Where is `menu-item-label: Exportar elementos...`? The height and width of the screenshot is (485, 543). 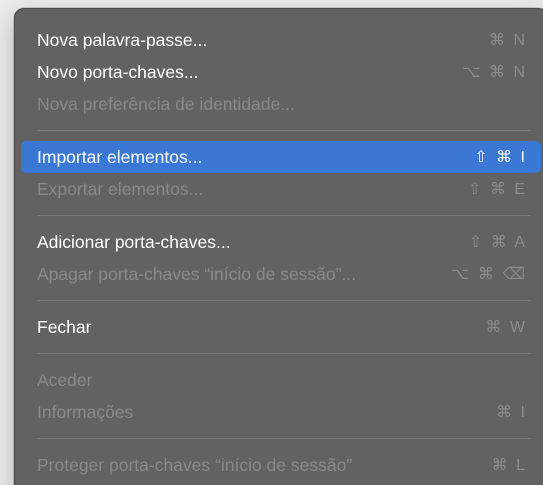 menu-item-label: Exportar elementos... is located at coordinates (120, 188).